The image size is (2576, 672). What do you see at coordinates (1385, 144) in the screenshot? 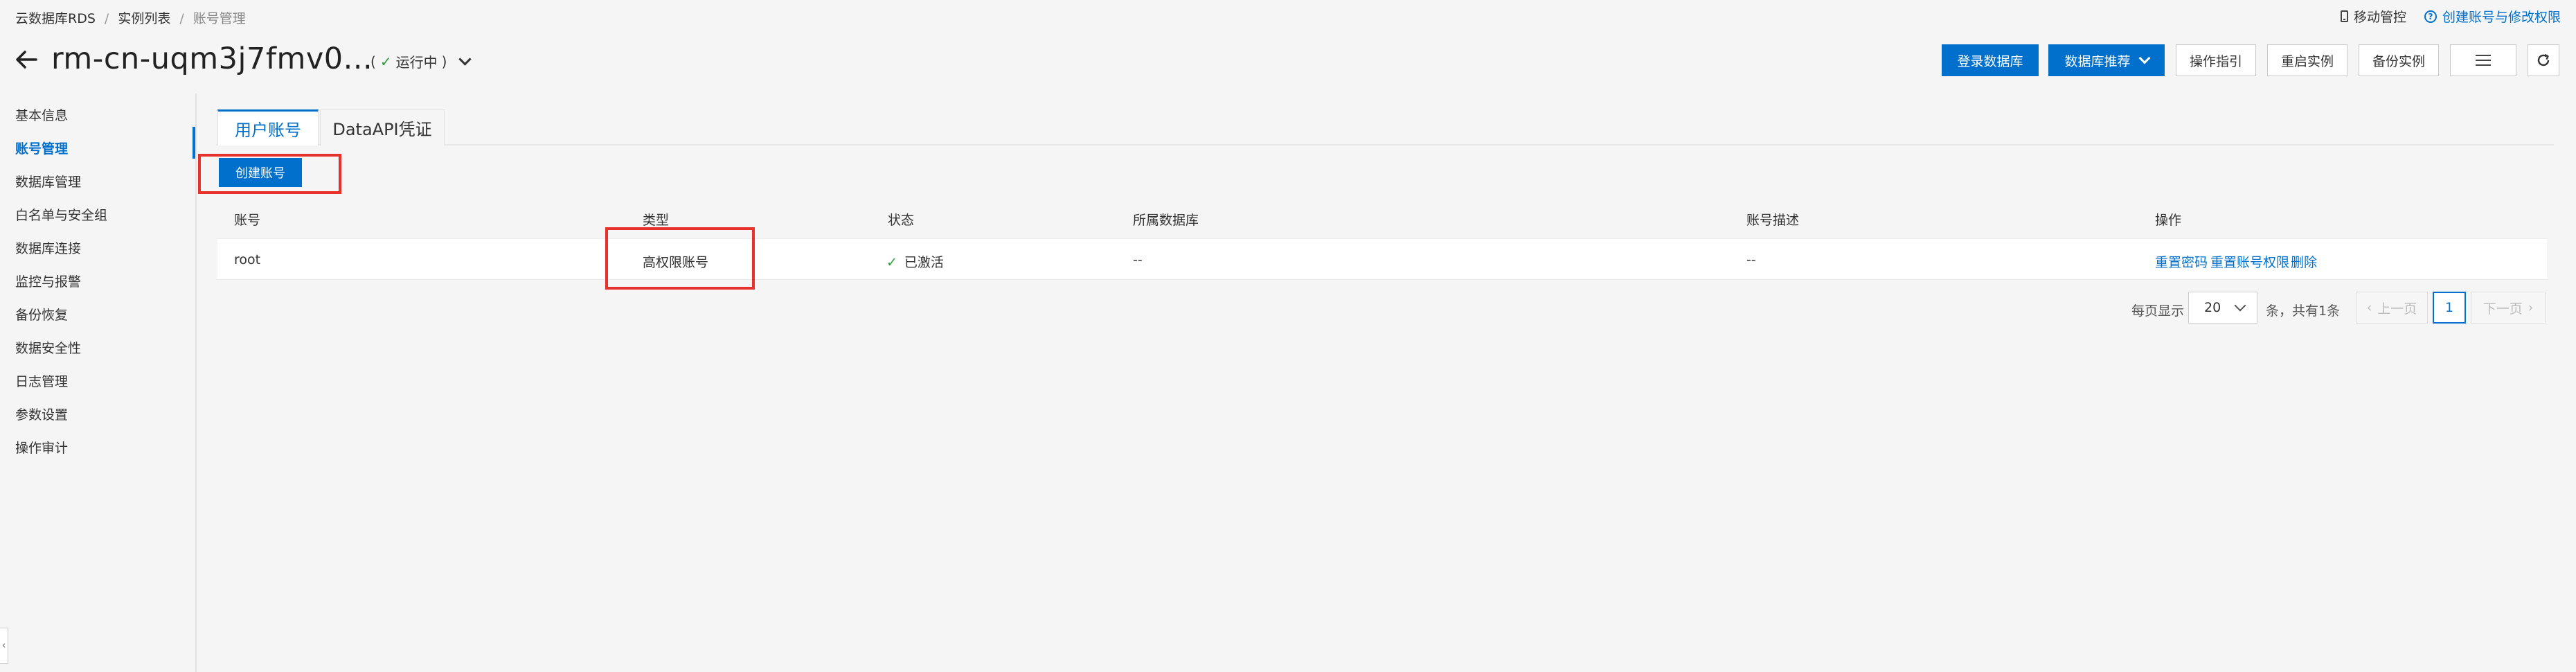
I see `tabs-divider` at bounding box center [1385, 144].